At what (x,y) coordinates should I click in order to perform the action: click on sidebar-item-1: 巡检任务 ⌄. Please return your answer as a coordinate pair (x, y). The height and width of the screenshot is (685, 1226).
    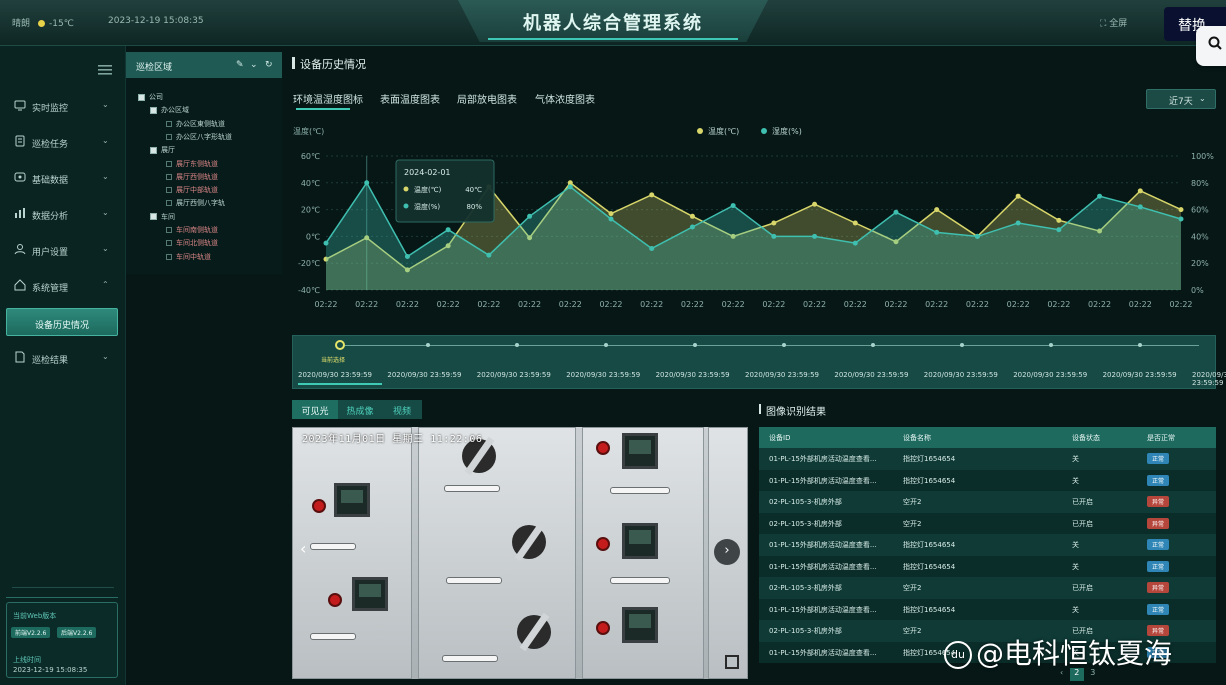
    Looking at the image, I should click on (63, 142).